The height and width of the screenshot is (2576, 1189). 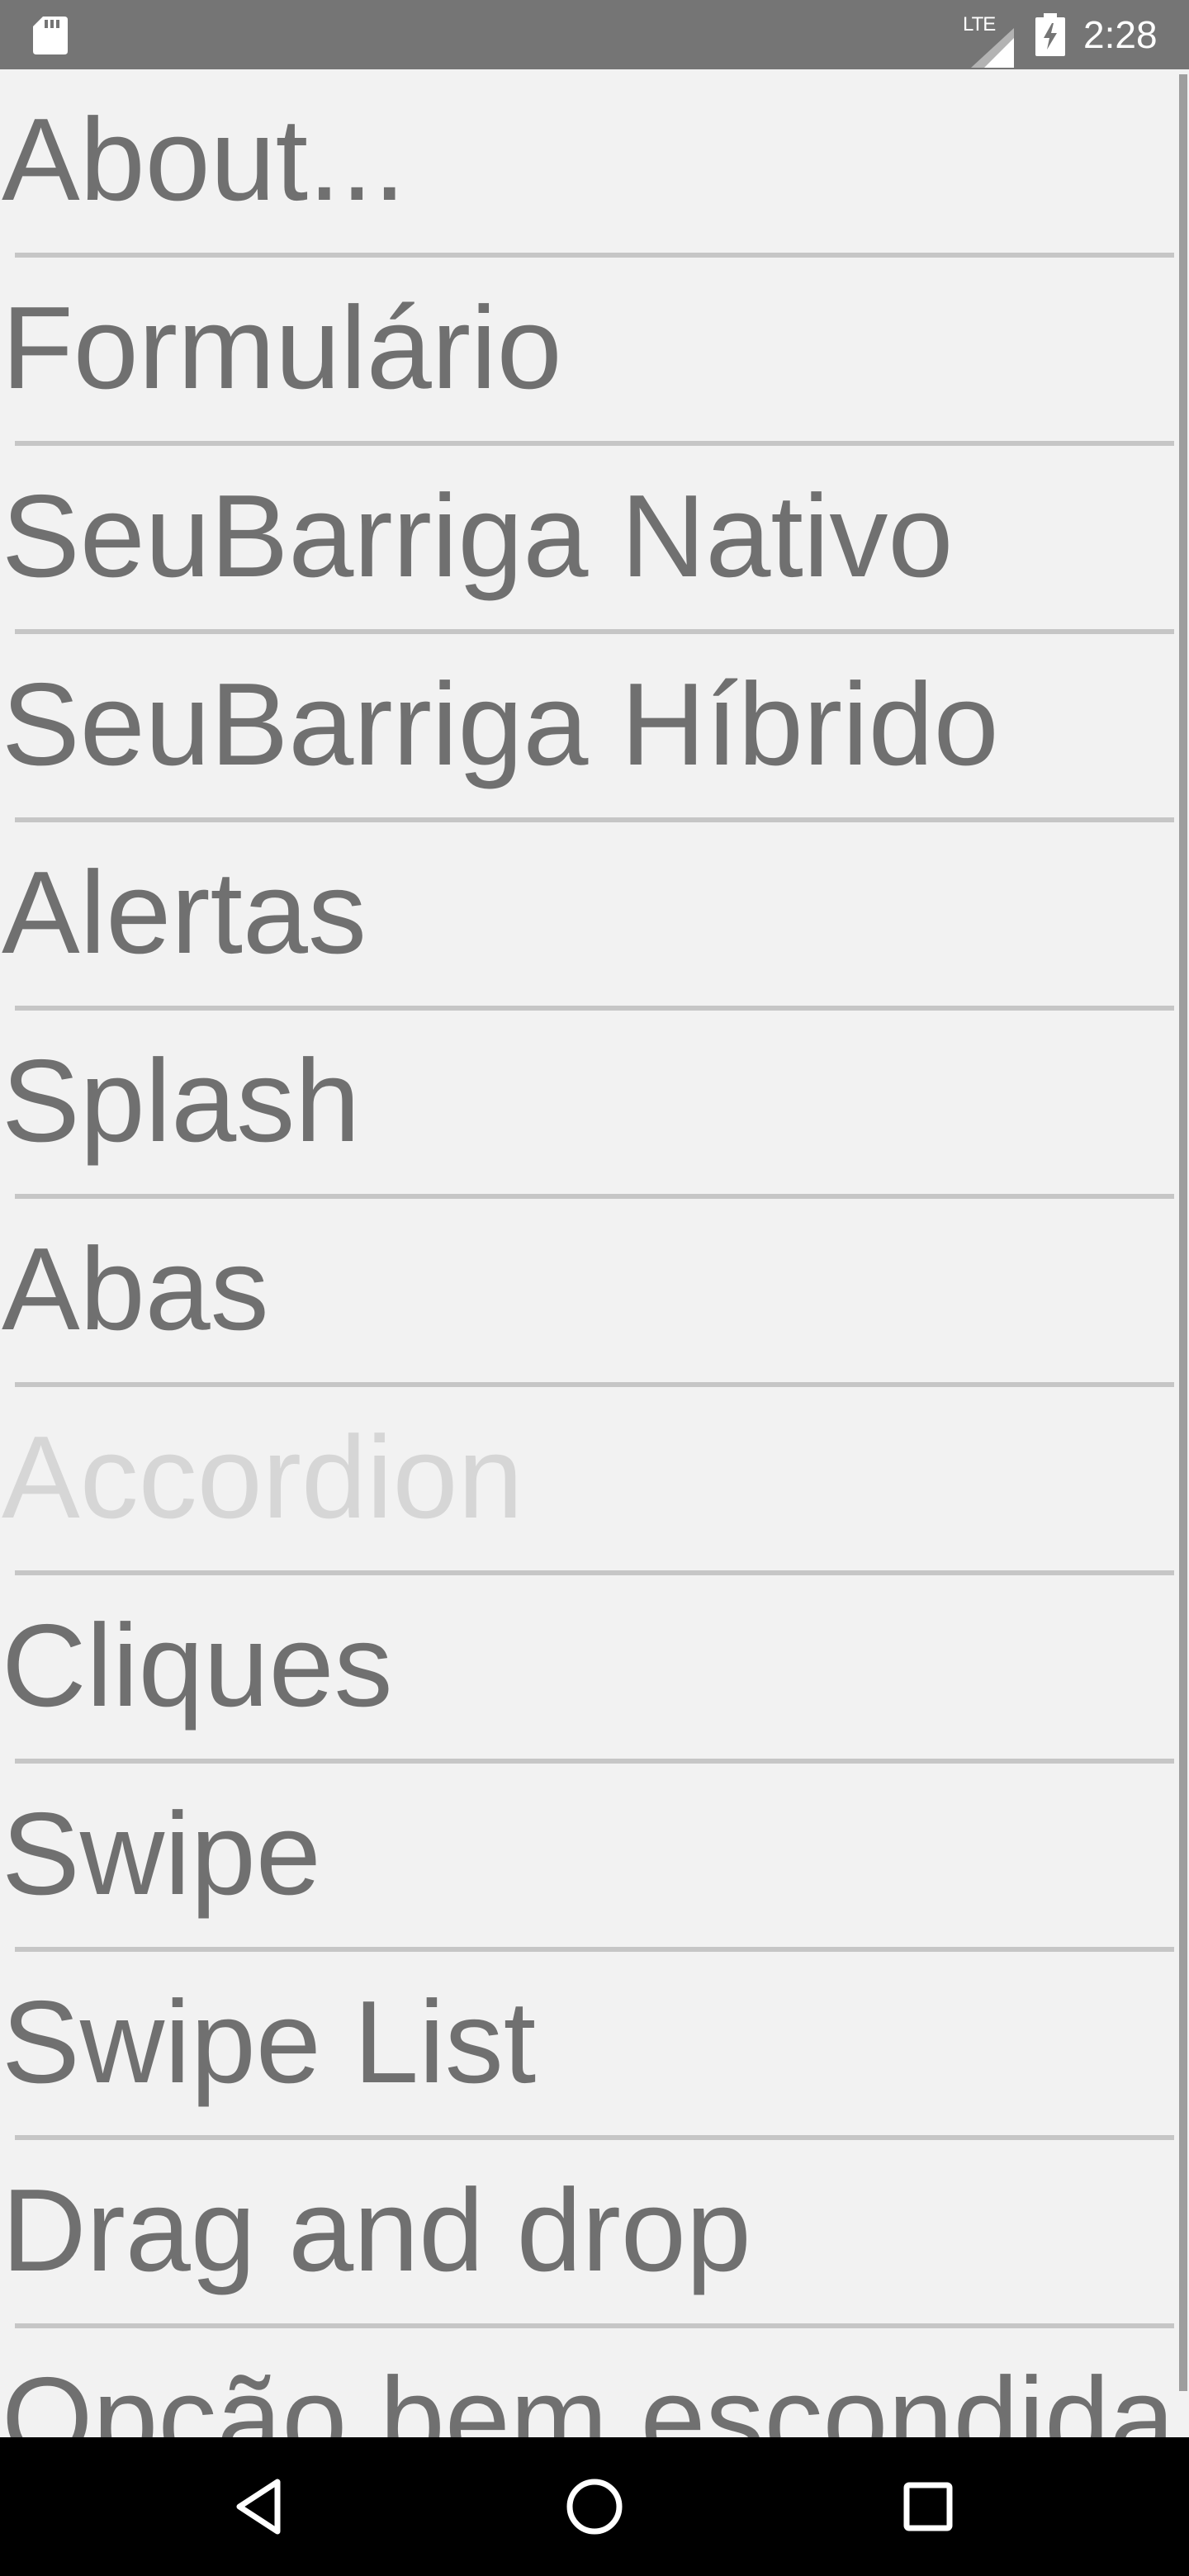 What do you see at coordinates (588, 2395) in the screenshot?
I see `menu-item-label: Opção bem escondida` at bounding box center [588, 2395].